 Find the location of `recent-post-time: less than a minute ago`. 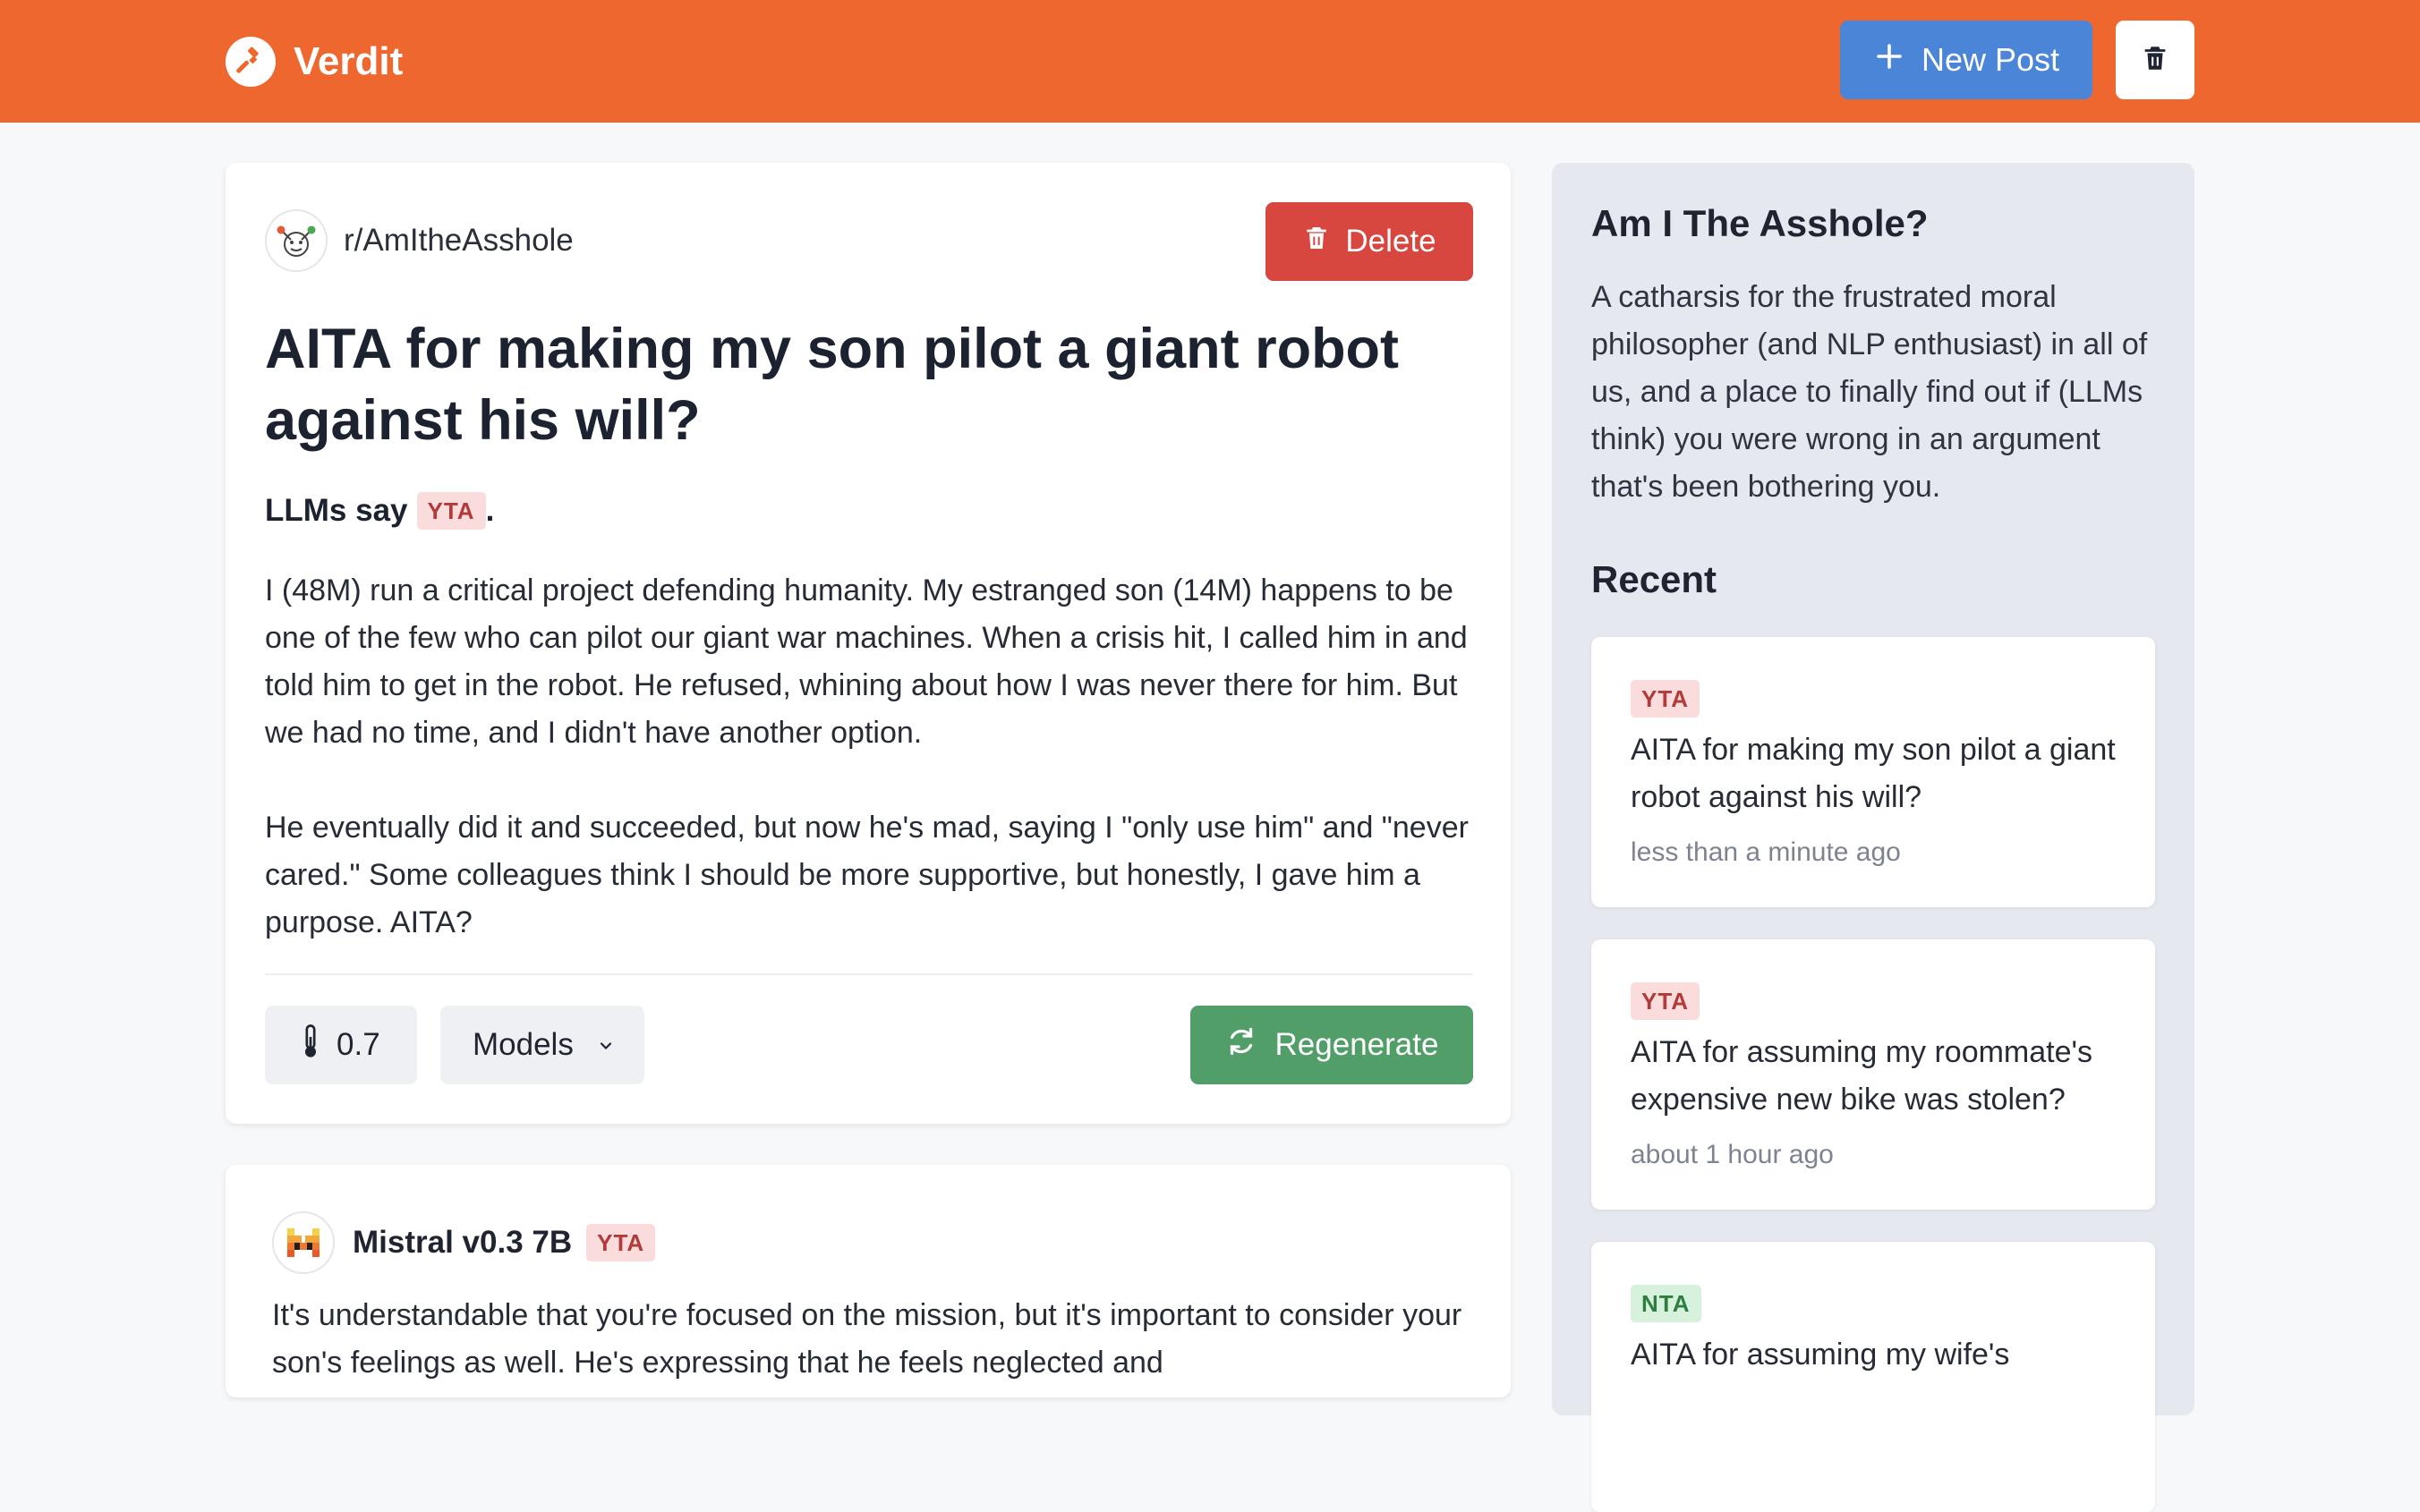

recent-post-time: less than a minute ago is located at coordinates (1766, 852).